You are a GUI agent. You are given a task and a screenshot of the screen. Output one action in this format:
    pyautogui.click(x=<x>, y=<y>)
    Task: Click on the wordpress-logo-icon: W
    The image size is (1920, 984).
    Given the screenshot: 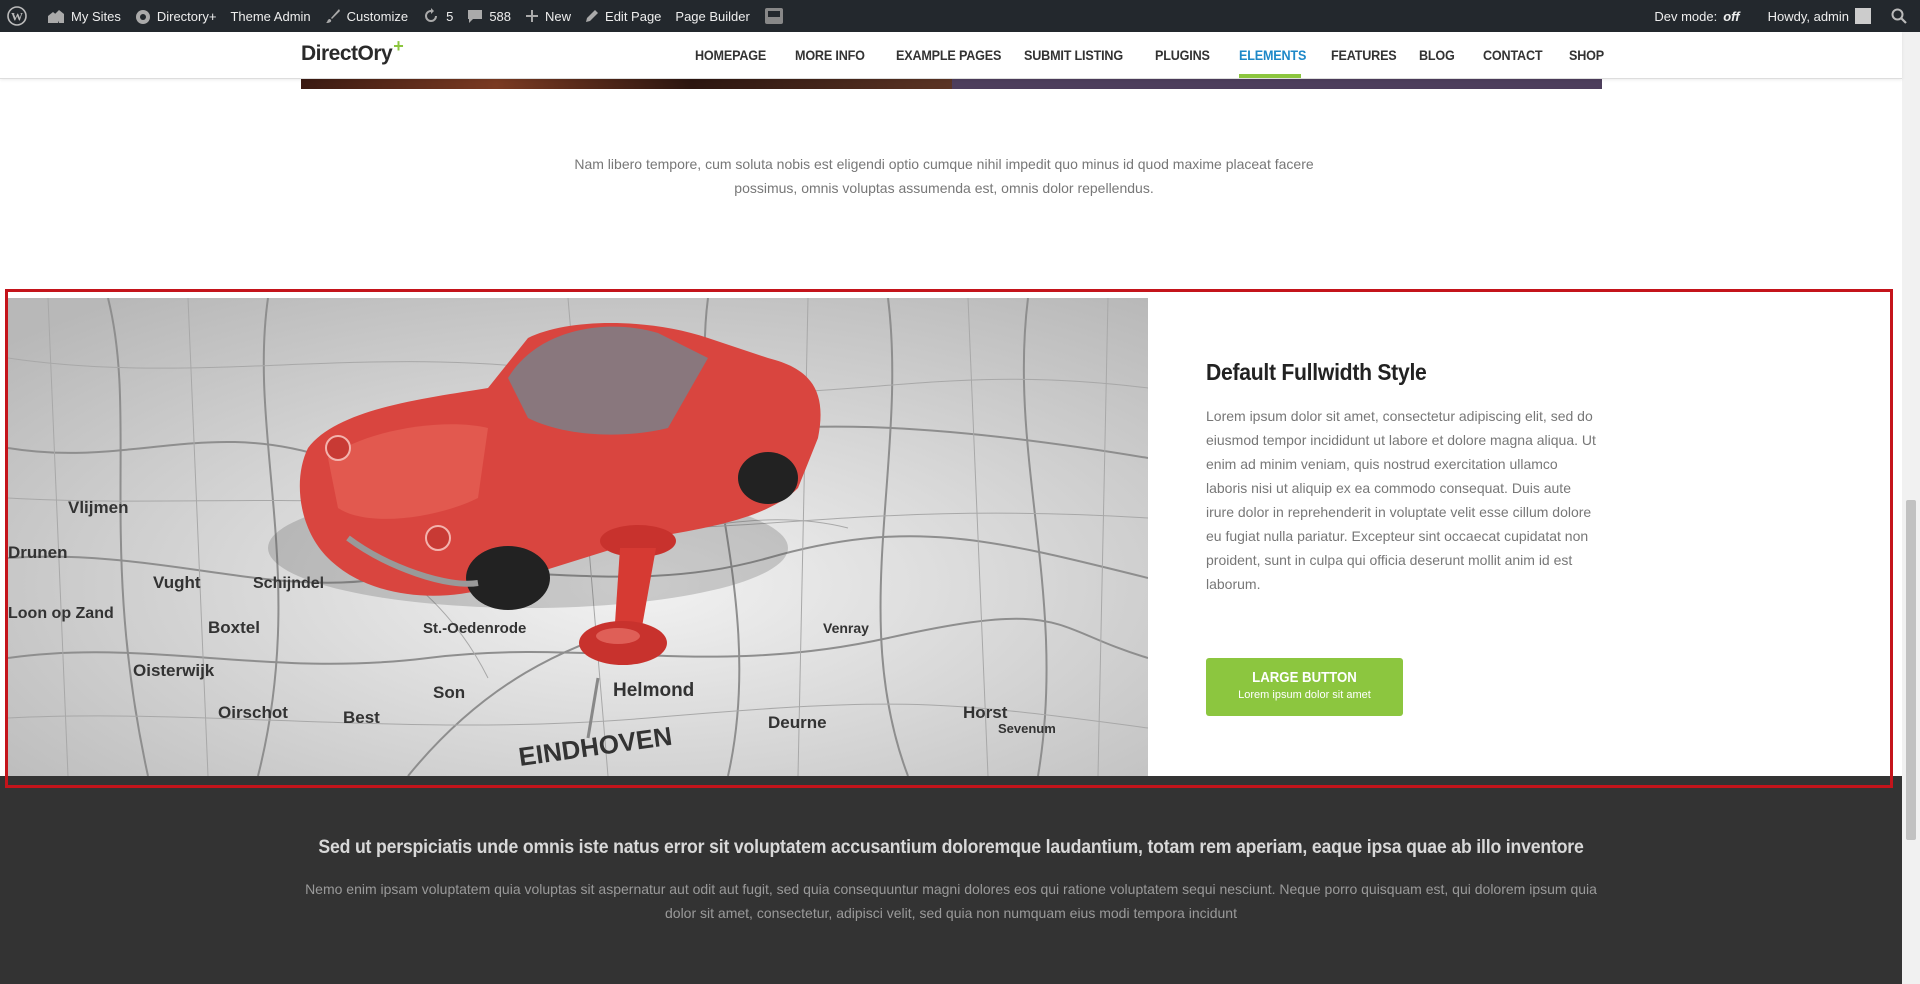 What is the action you would take?
    pyautogui.click(x=20, y=16)
    